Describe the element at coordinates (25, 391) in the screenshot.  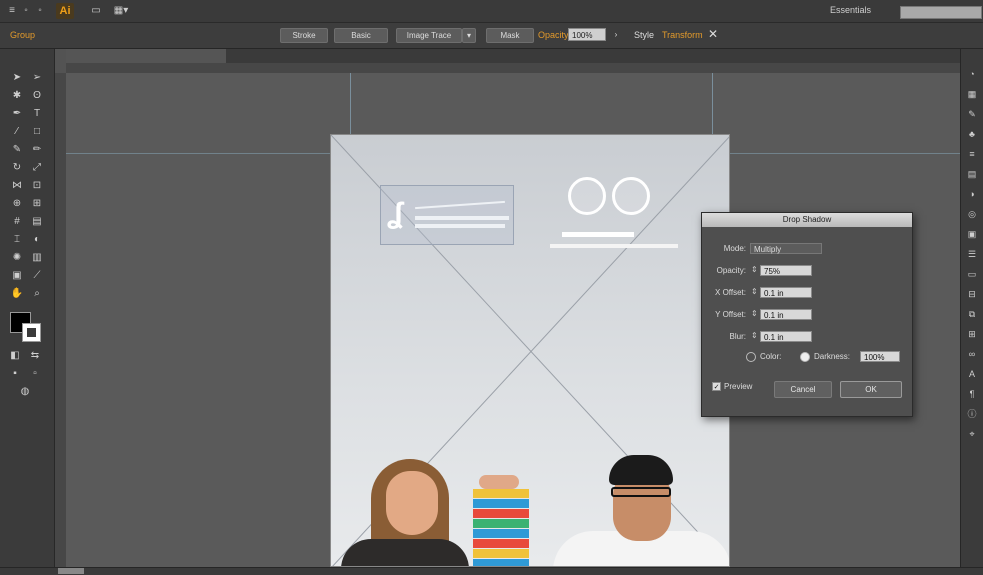
I see `drawing-mode-icon: ◍` at that location.